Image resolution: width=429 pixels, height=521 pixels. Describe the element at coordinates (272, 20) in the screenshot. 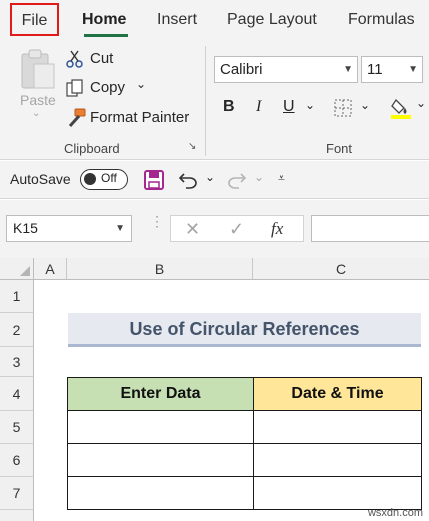

I see `tab-page-layout: Page Layout` at that location.